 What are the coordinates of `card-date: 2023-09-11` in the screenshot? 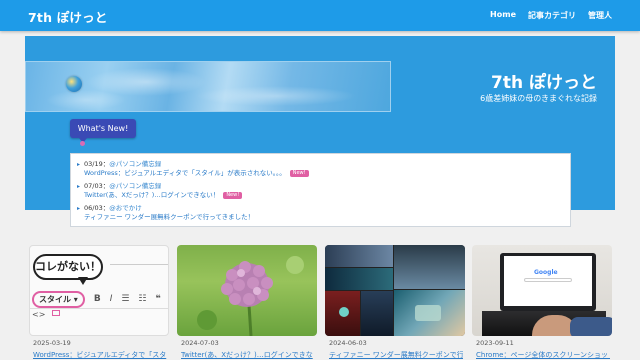 It's located at (495, 343).